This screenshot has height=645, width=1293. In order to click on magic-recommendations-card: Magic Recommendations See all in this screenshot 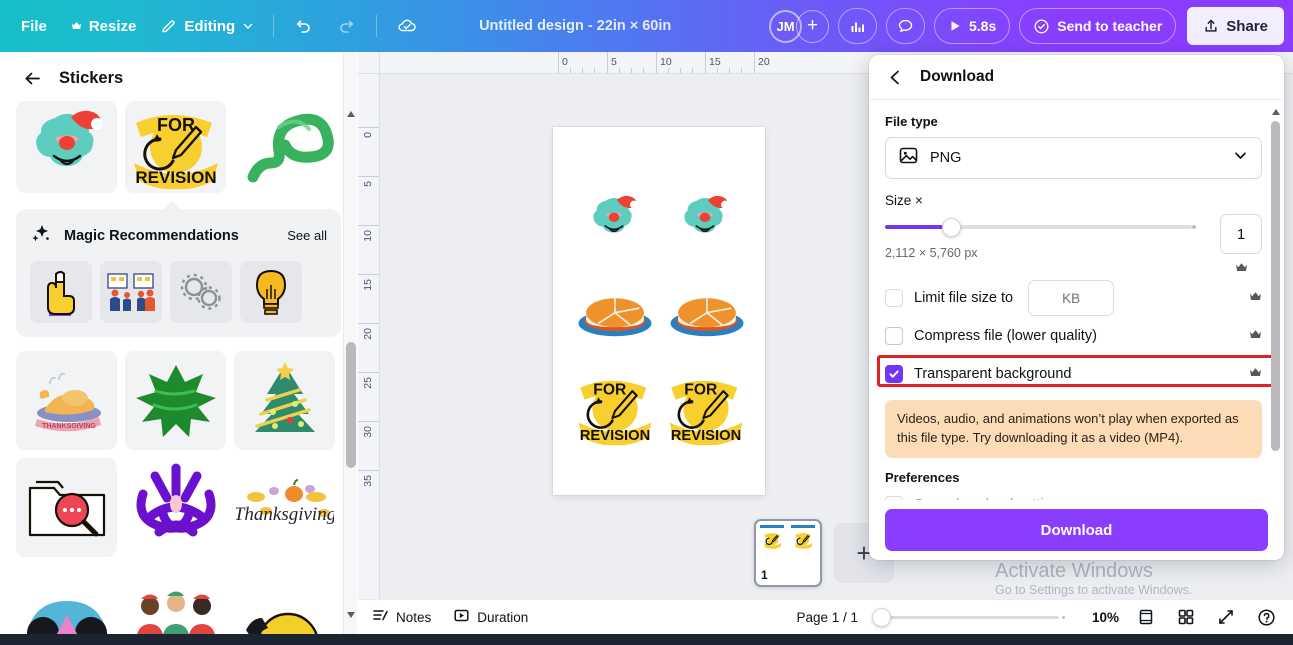, I will do `click(178, 269)`.